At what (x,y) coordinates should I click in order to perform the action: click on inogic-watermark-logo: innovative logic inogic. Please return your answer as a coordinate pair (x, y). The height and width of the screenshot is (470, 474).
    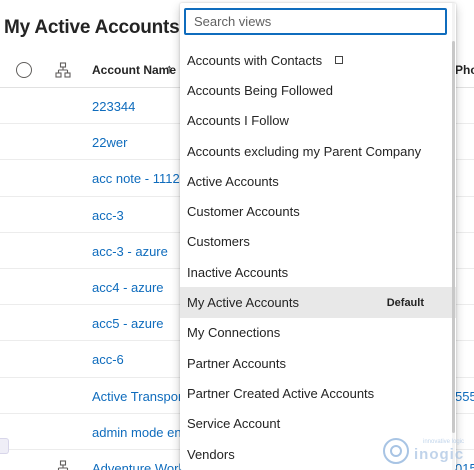
    Looking at the image, I should click on (428, 452).